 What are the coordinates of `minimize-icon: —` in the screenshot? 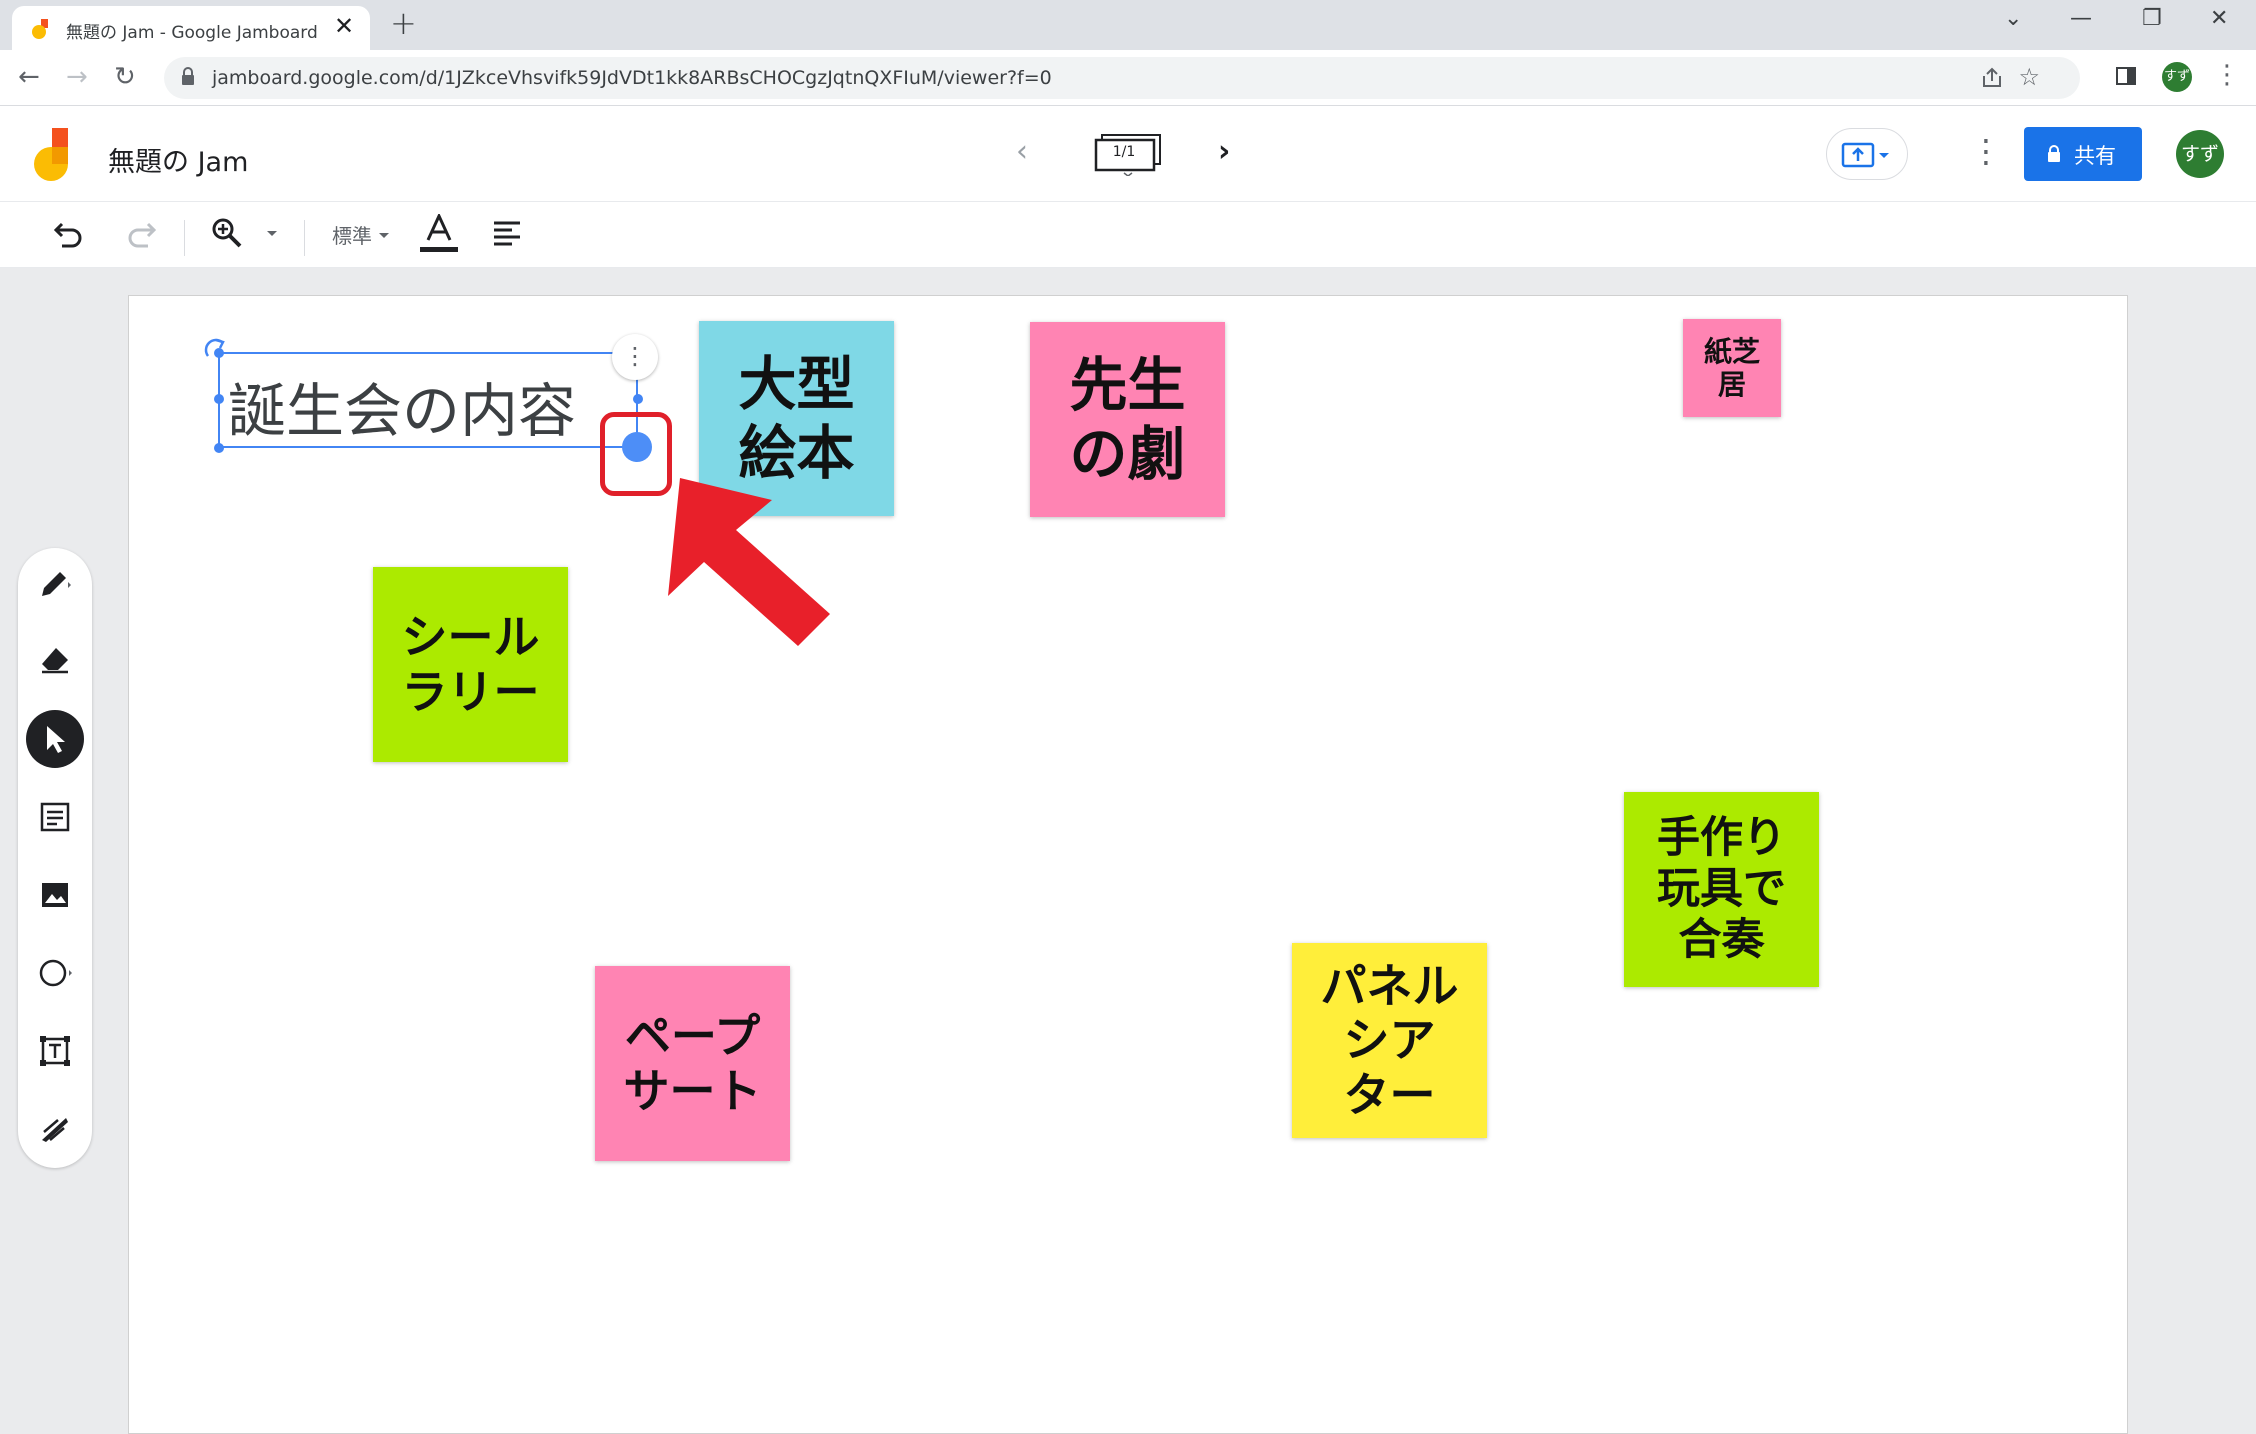 It's located at (2081, 18).